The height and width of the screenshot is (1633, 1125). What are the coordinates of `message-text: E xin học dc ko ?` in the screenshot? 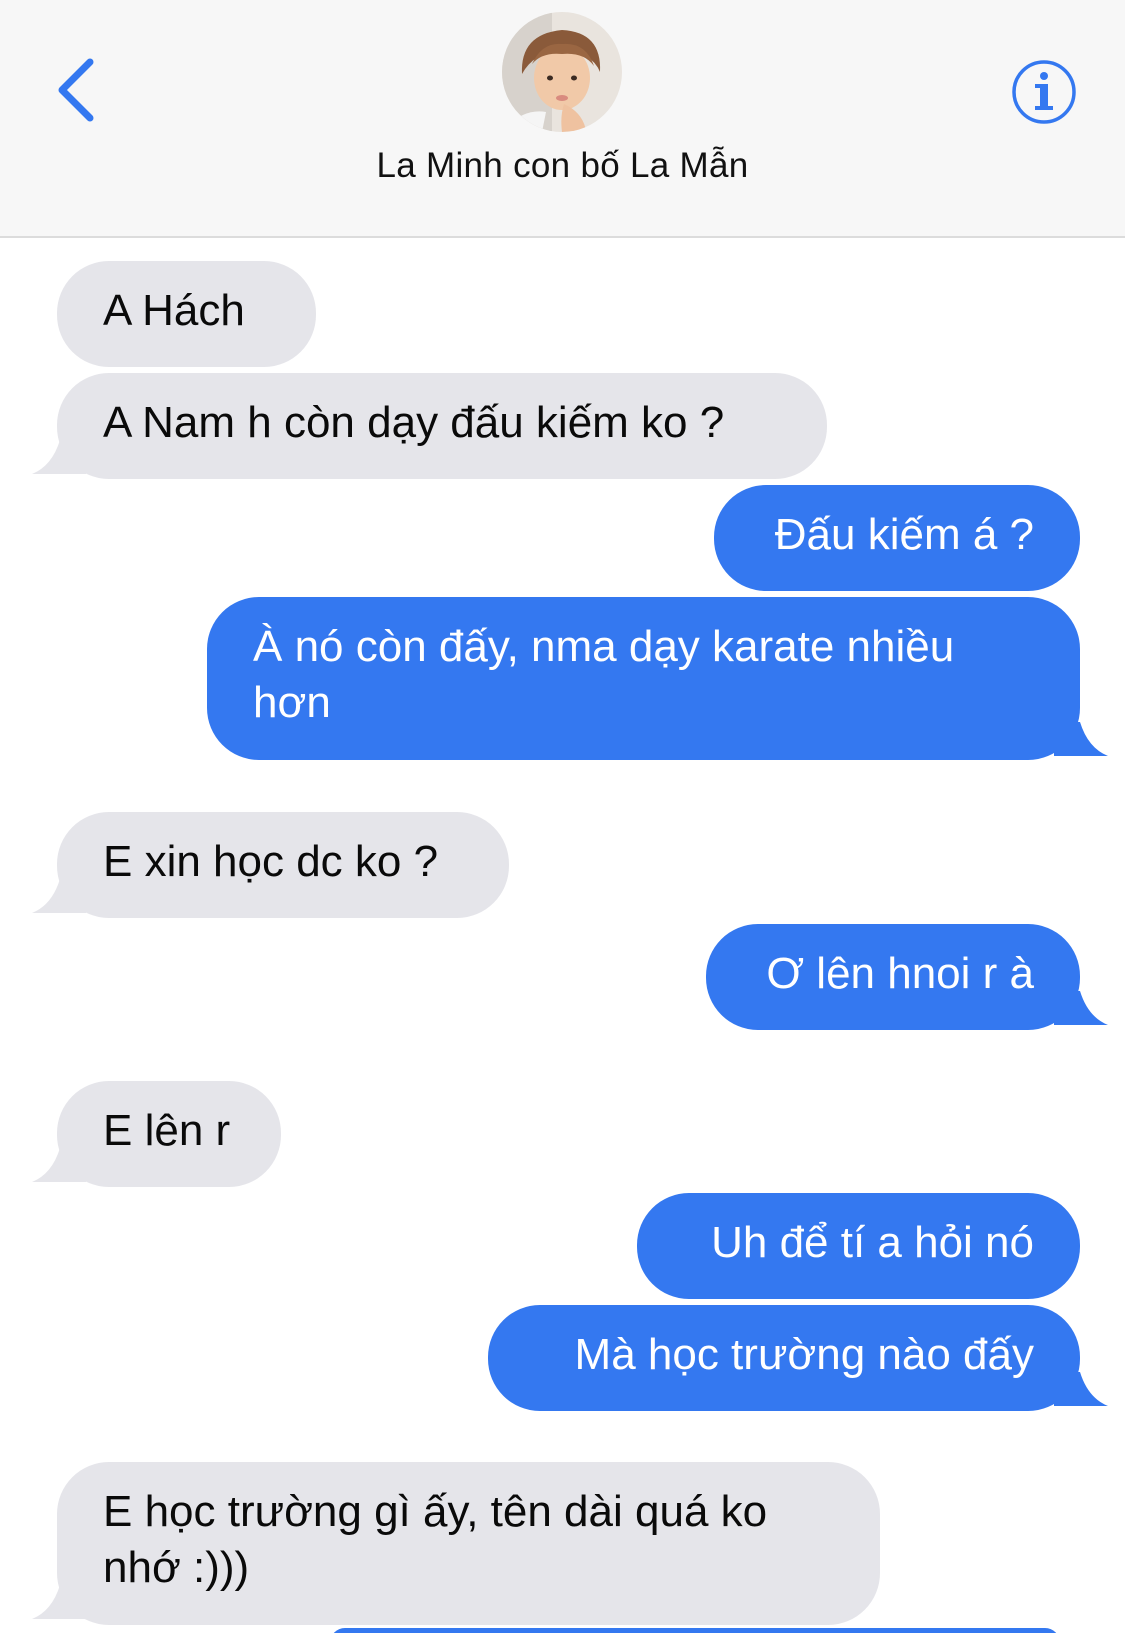 It's located at (271, 861).